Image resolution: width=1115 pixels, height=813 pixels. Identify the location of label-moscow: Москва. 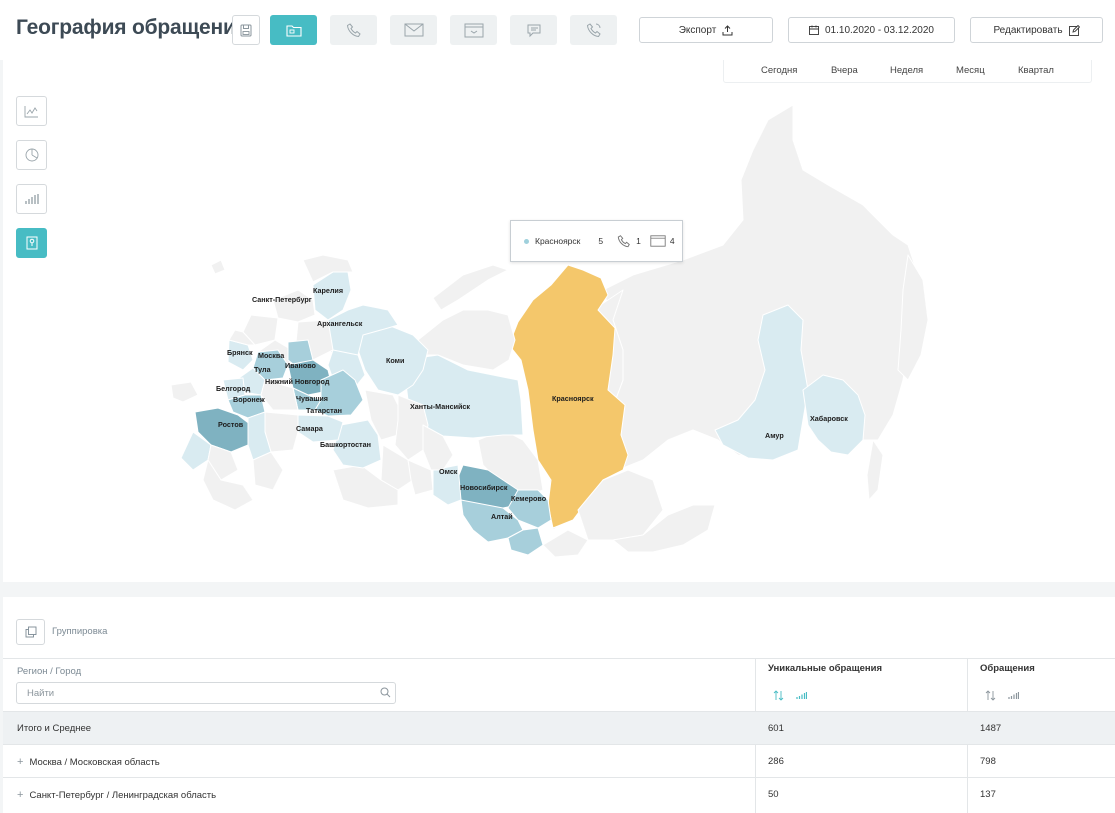
(271, 355).